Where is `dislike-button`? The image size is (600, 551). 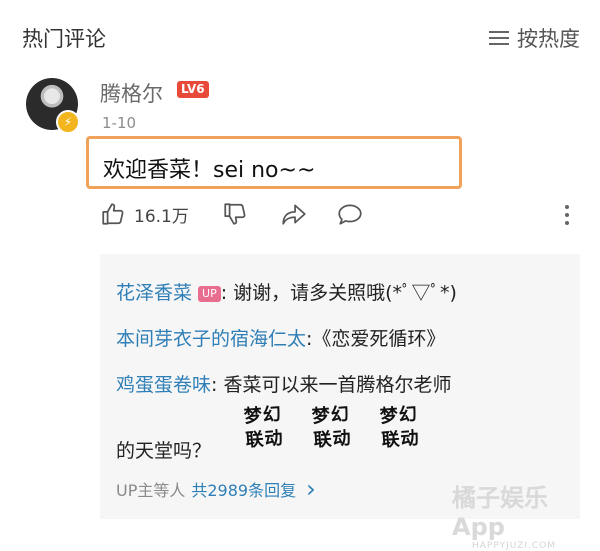
dislike-button is located at coordinates (235, 214).